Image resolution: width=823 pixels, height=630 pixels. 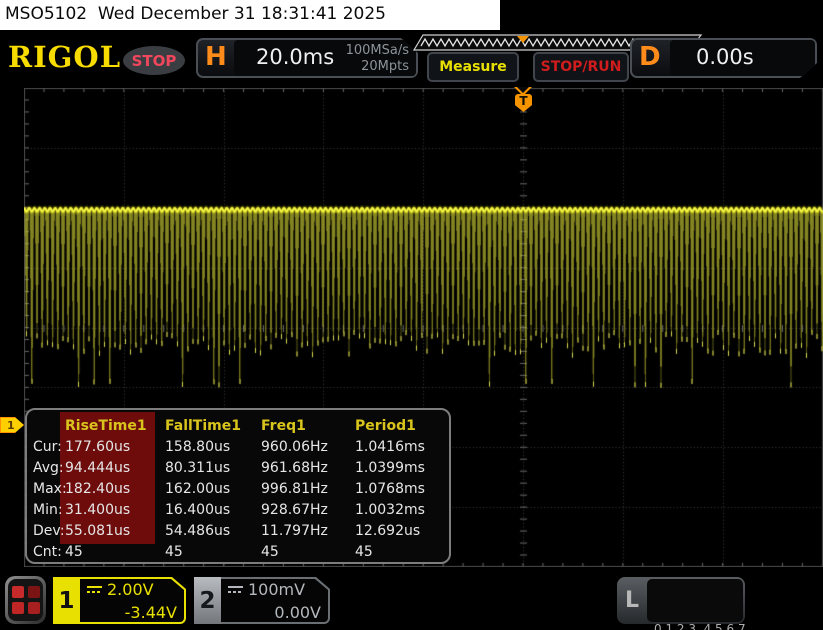 What do you see at coordinates (98, 467) in the screenshot?
I see `cell: 94.444us` at bounding box center [98, 467].